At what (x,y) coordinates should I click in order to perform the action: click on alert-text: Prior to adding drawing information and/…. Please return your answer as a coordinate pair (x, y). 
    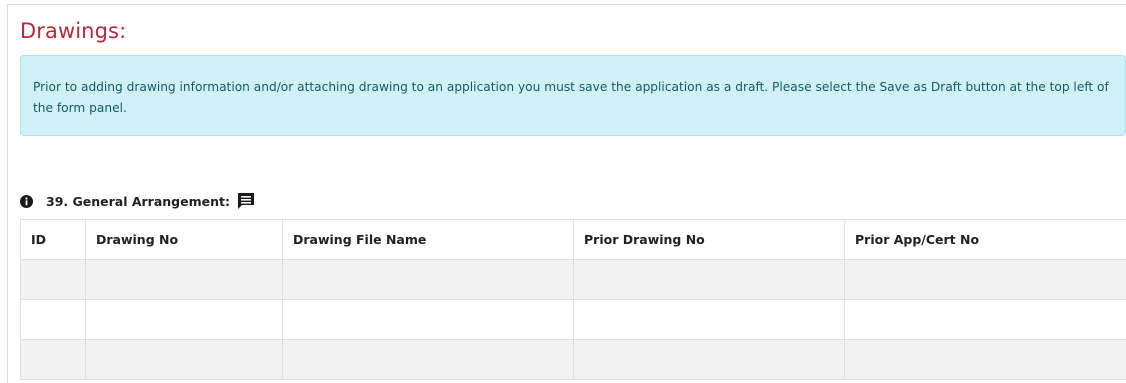
    Looking at the image, I should click on (571, 97).